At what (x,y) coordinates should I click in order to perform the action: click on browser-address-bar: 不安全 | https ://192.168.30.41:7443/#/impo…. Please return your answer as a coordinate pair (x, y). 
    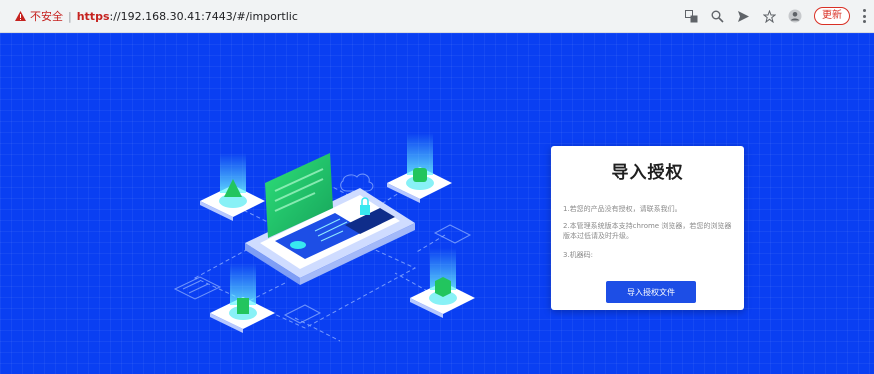
    Looking at the image, I should click on (437, 16).